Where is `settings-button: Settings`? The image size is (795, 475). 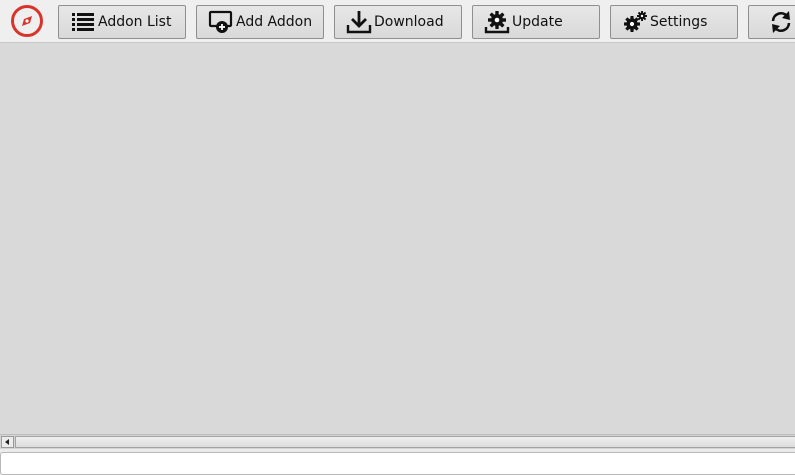 settings-button: Settings is located at coordinates (674, 22).